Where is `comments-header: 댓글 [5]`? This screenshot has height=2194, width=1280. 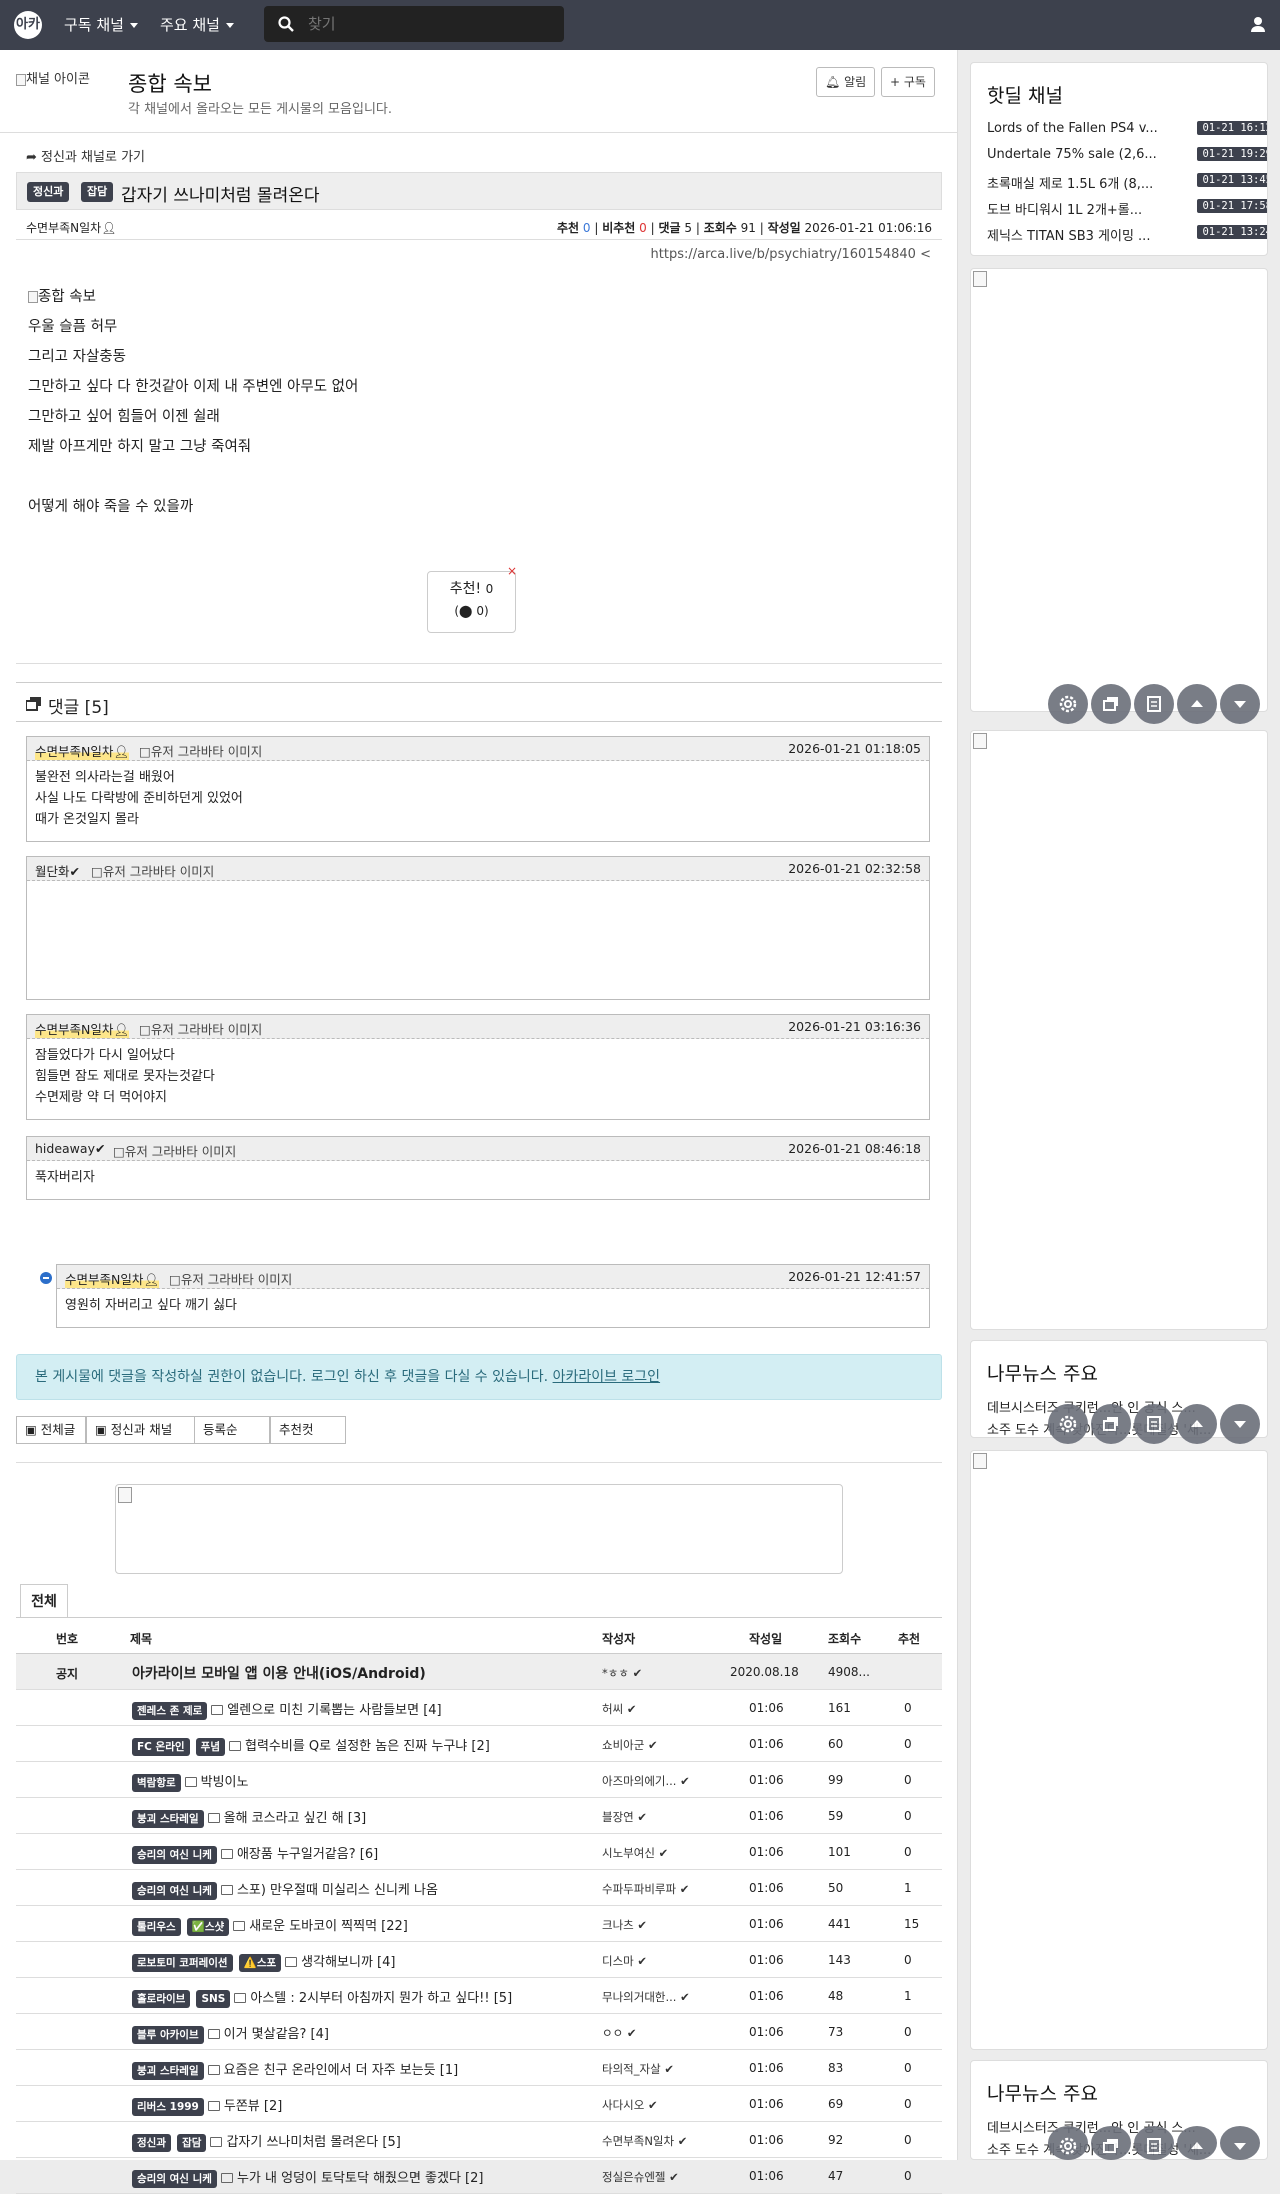
comments-header: 댓글 [5] is located at coordinates (479, 702).